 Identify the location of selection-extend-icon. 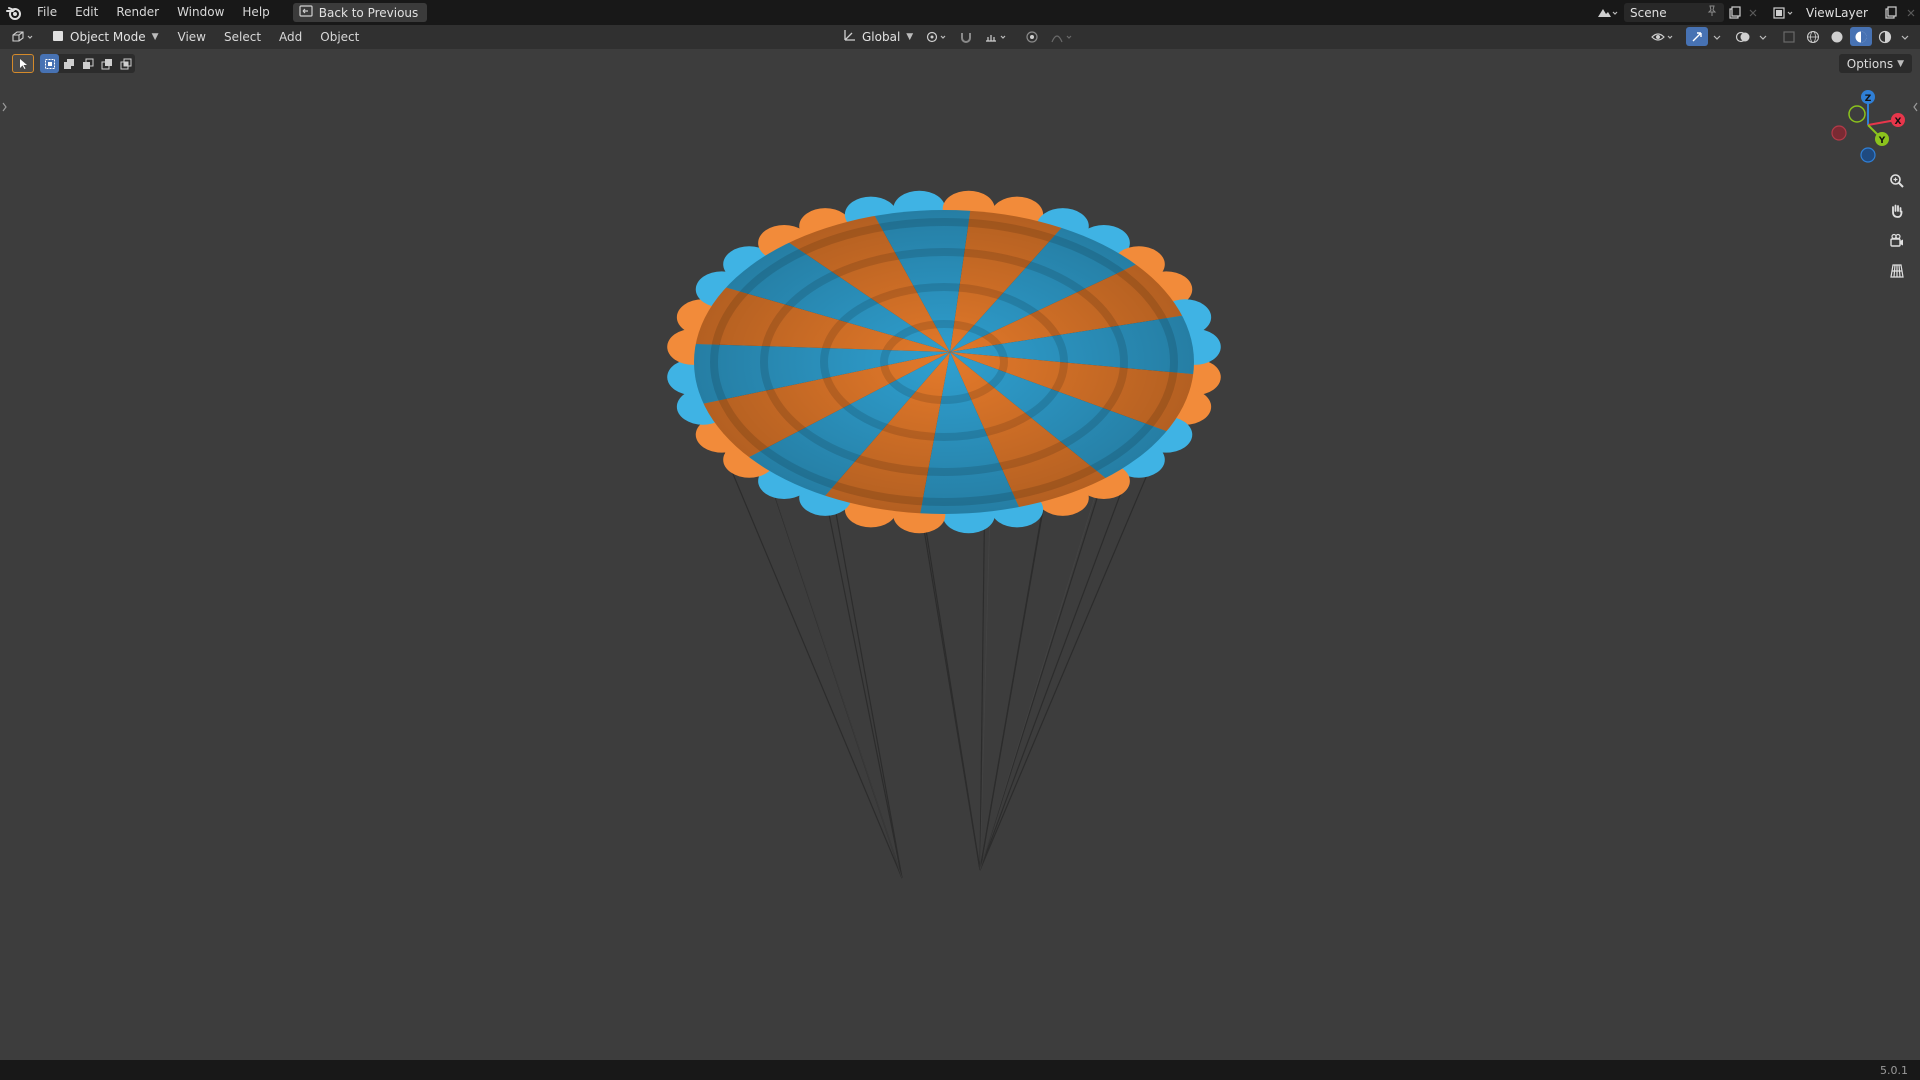
(68, 63).